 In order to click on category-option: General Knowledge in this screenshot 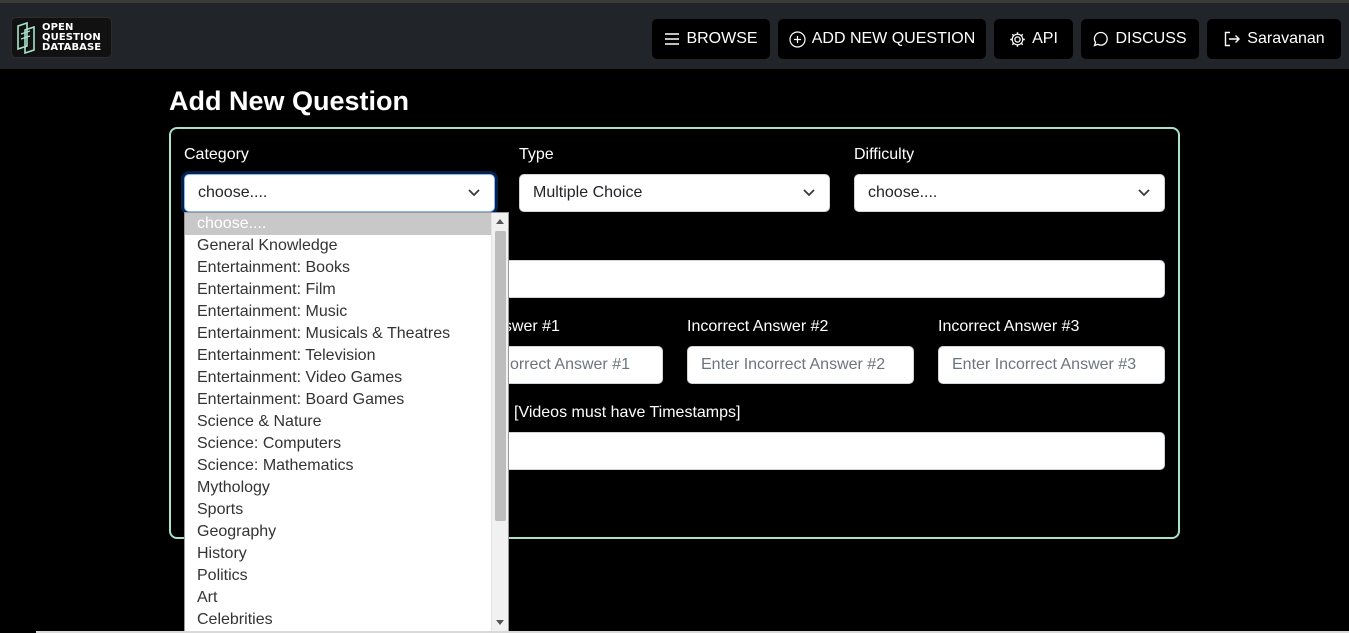, I will do `click(338, 246)`.